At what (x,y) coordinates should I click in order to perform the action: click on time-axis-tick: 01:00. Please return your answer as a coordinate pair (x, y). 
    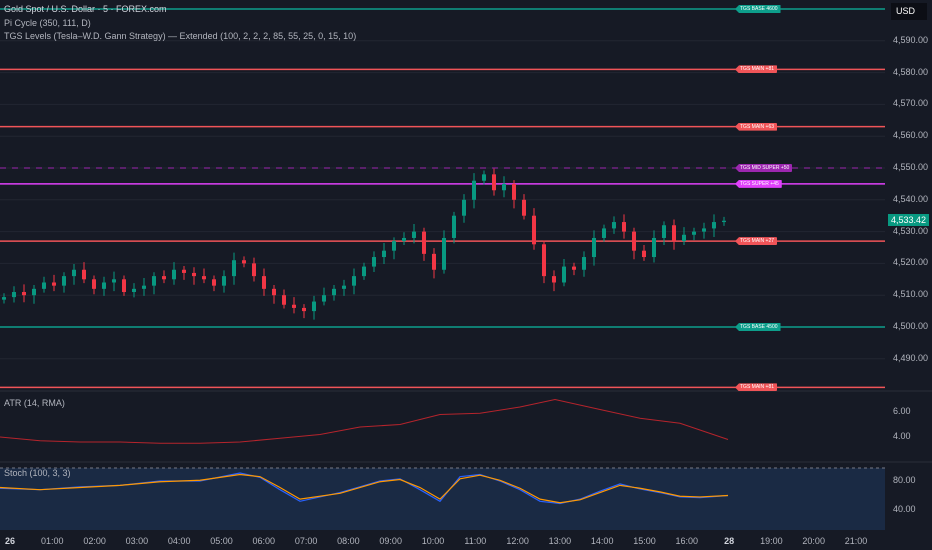
    Looking at the image, I should click on (52, 541).